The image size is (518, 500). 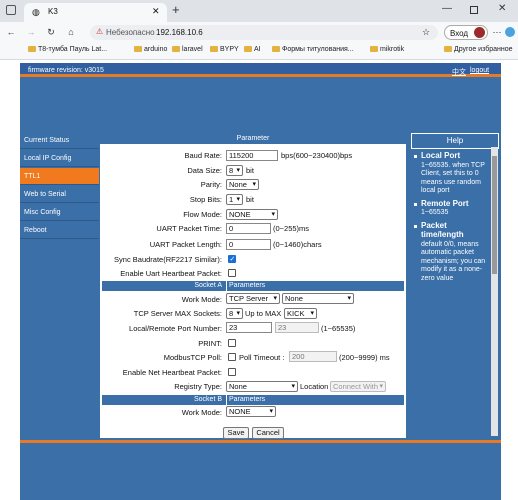 What do you see at coordinates (232, 273) in the screenshot?
I see `uart-heartbeat-checkbox` at bounding box center [232, 273].